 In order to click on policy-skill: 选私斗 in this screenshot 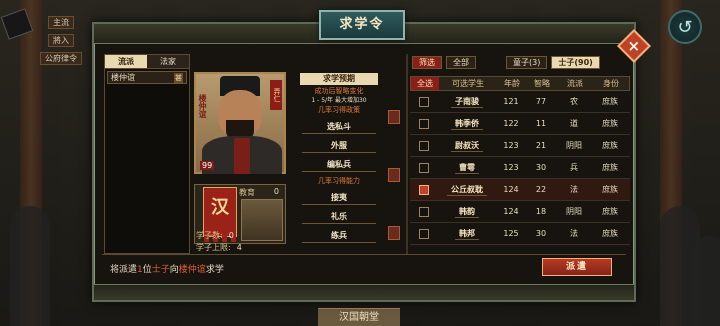, I will do `click(339, 127)`.